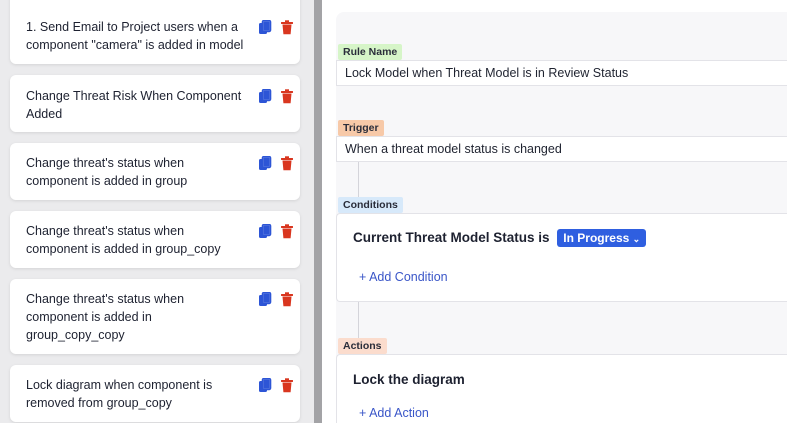 The image size is (787, 423). I want to click on conditions-tag: Conditions, so click(370, 205).